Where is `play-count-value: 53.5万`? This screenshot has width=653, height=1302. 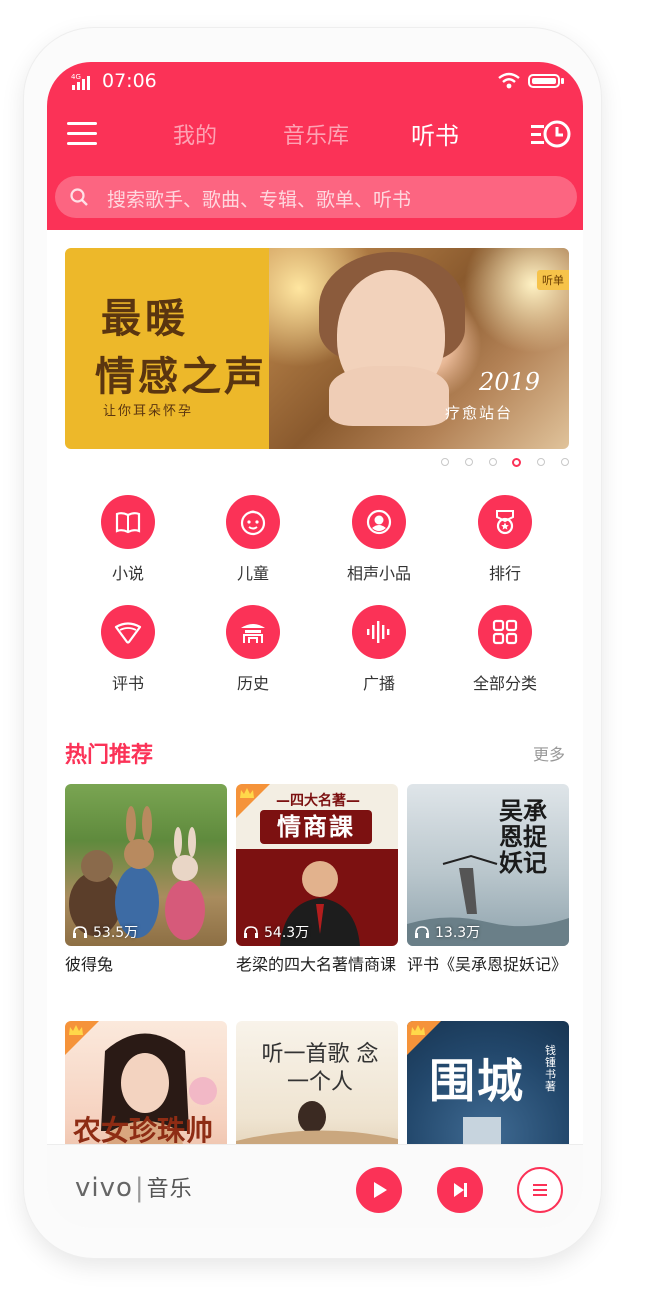
play-count-value: 53.5万 is located at coordinates (116, 933).